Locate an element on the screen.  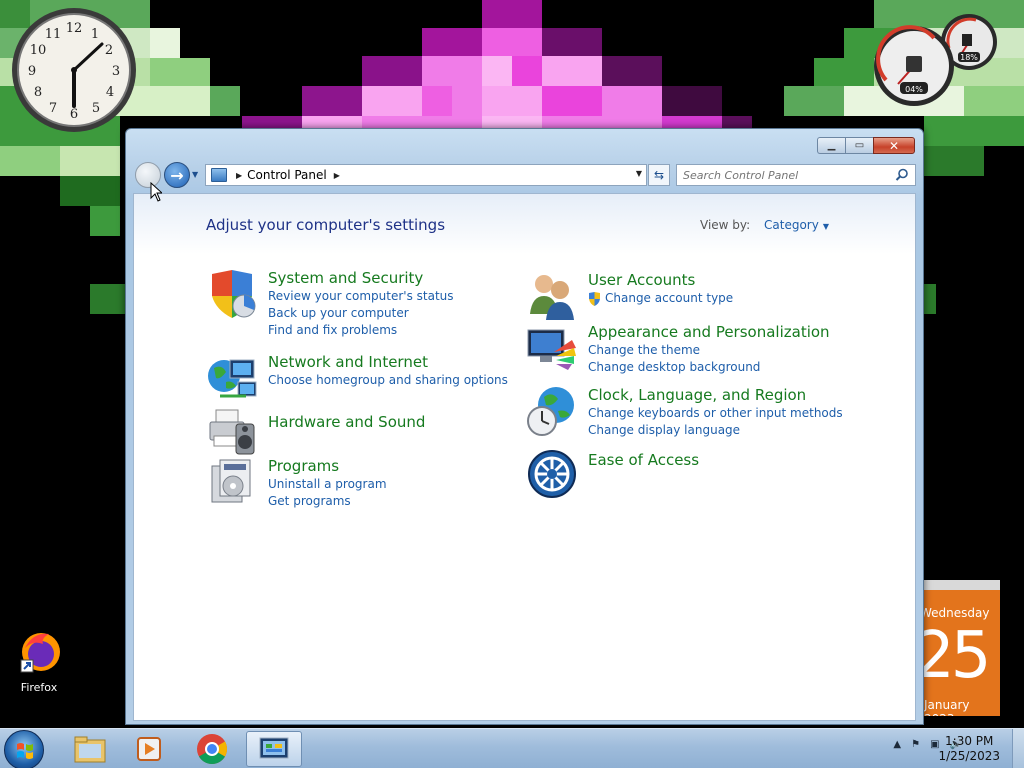
category-title: Appearance and Personalization is located at coordinates (709, 332).